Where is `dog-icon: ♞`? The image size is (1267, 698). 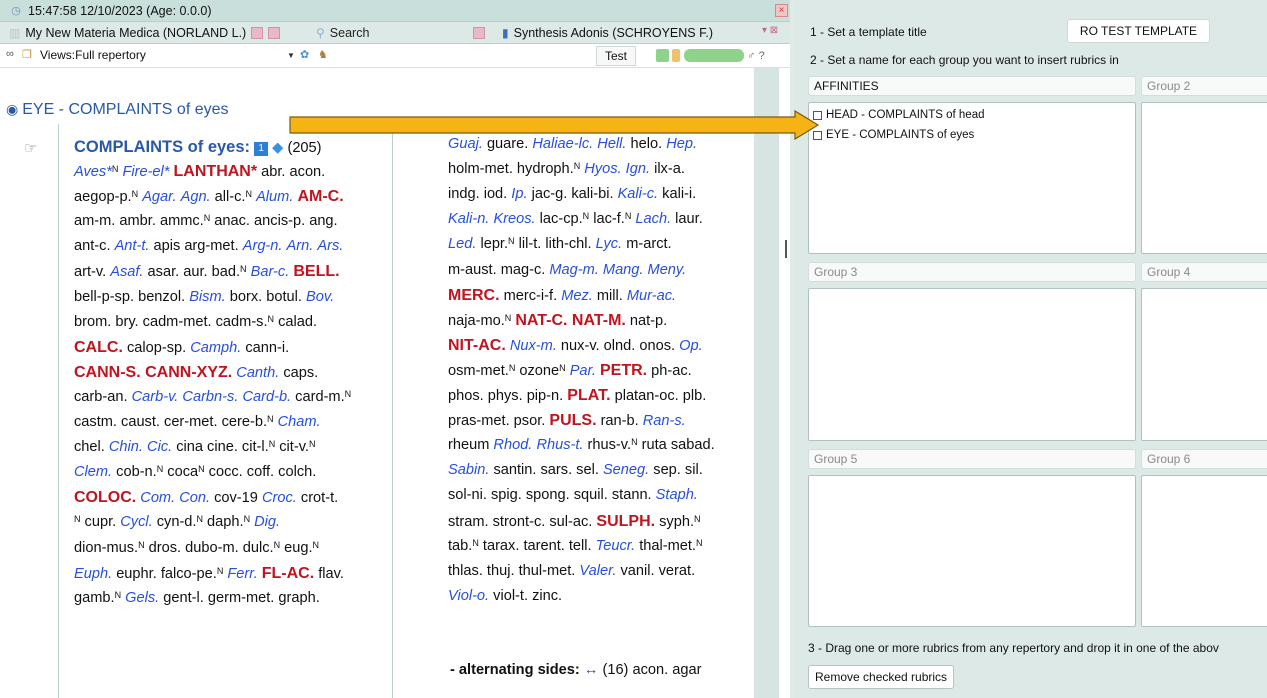 dog-icon: ♞ is located at coordinates (323, 54).